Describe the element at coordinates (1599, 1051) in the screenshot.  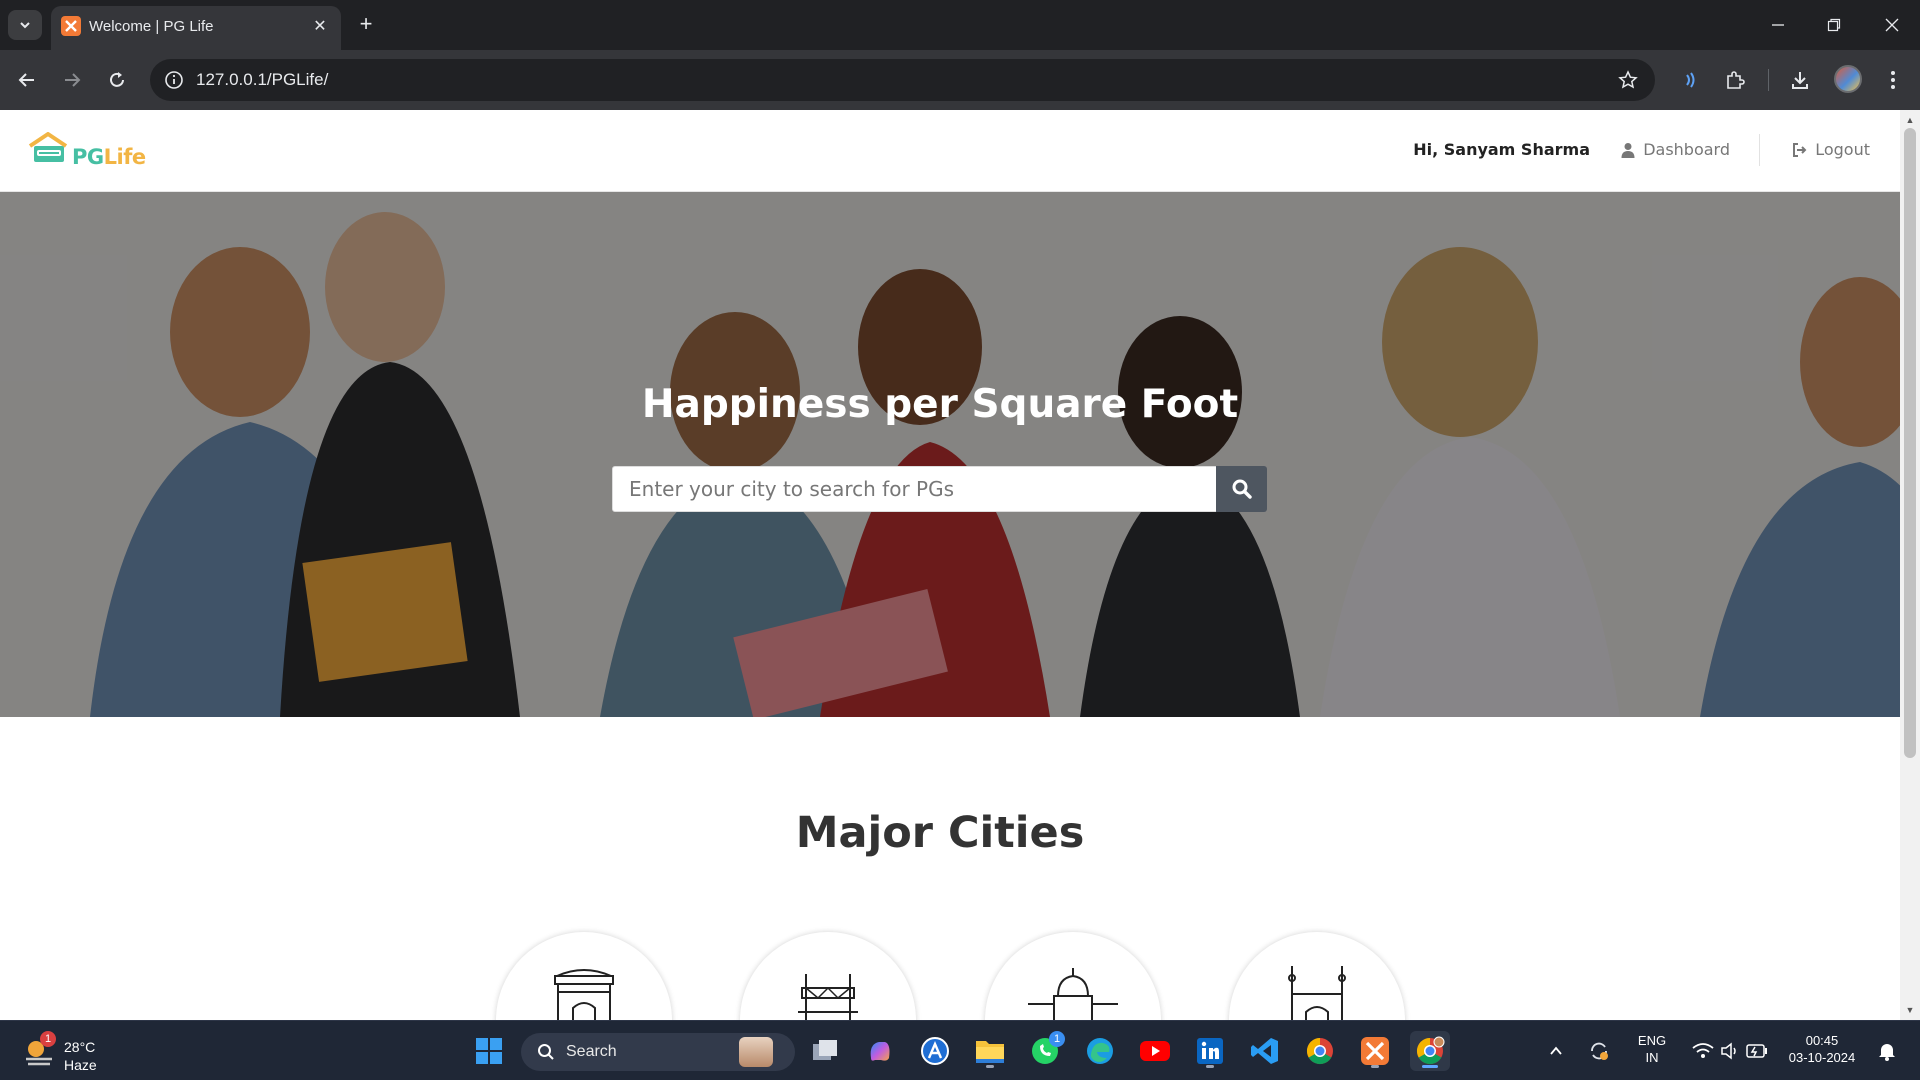
I see `sync-status-icon` at that location.